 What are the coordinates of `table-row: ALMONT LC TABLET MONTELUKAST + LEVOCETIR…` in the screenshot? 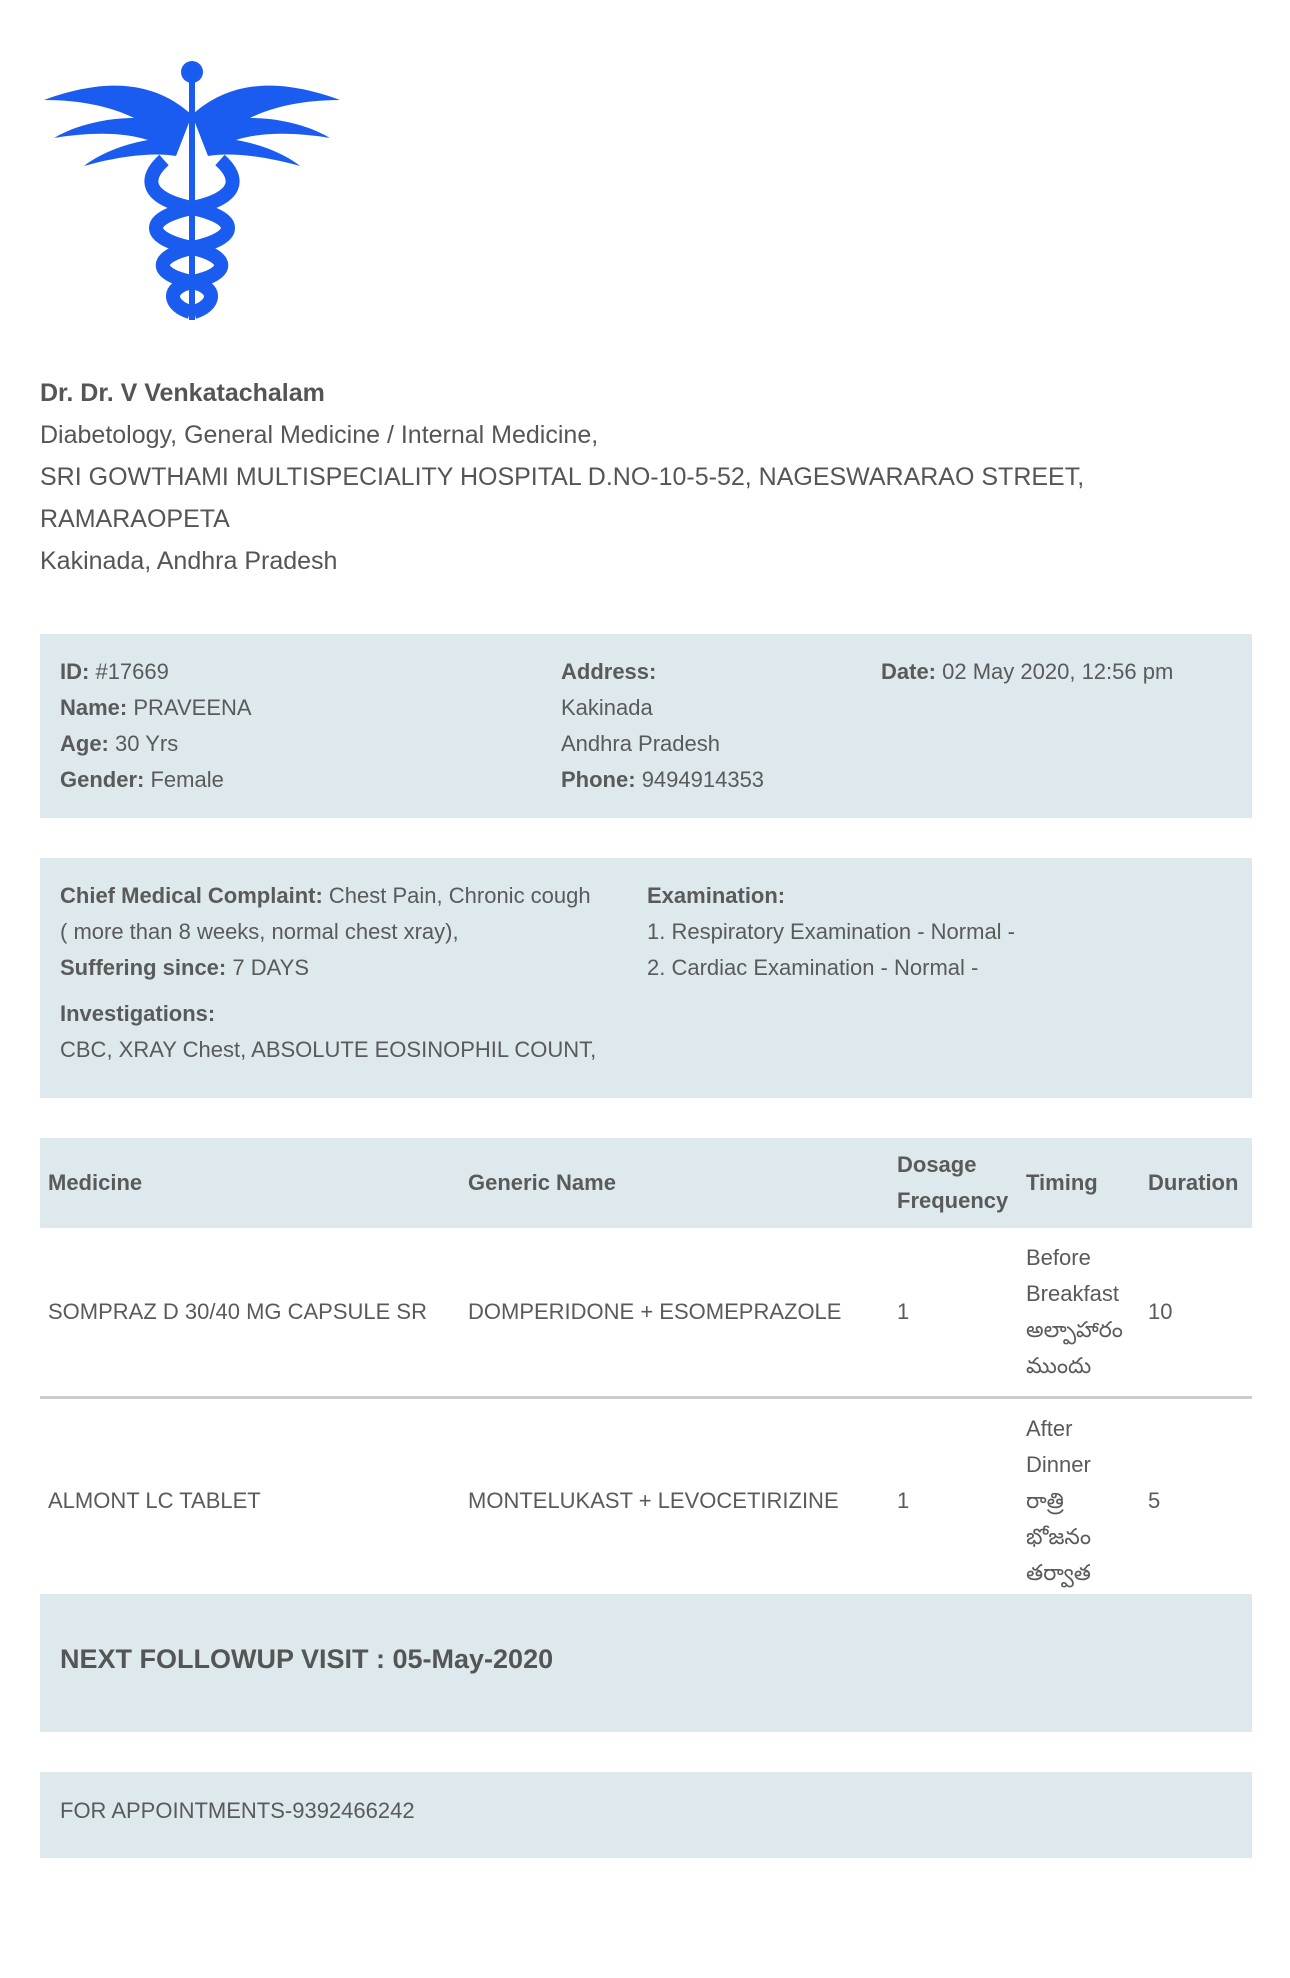 It's located at (646, 1501).